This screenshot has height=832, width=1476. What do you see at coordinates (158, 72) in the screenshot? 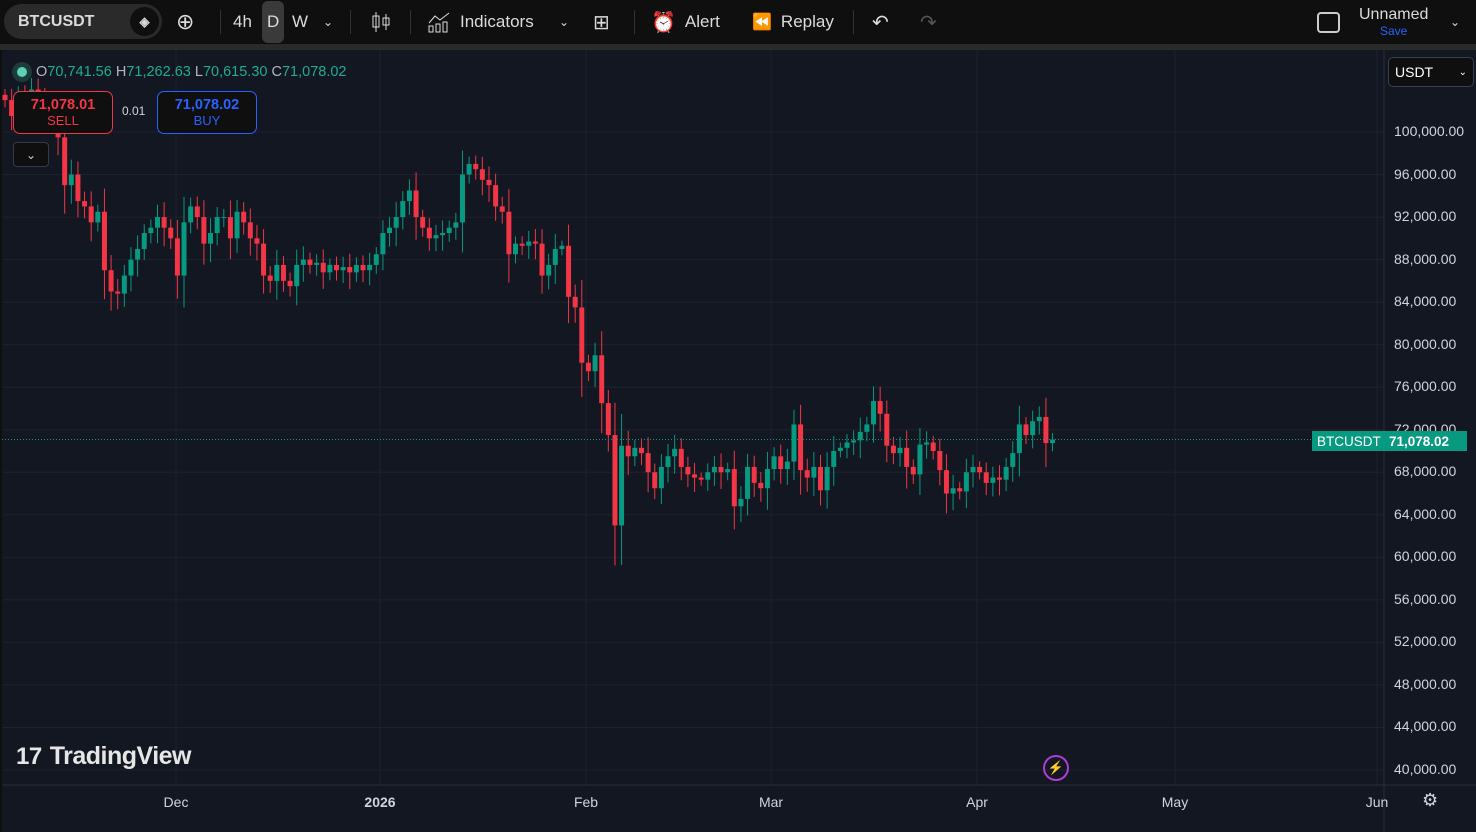
I see `high-value: 71,262.63` at bounding box center [158, 72].